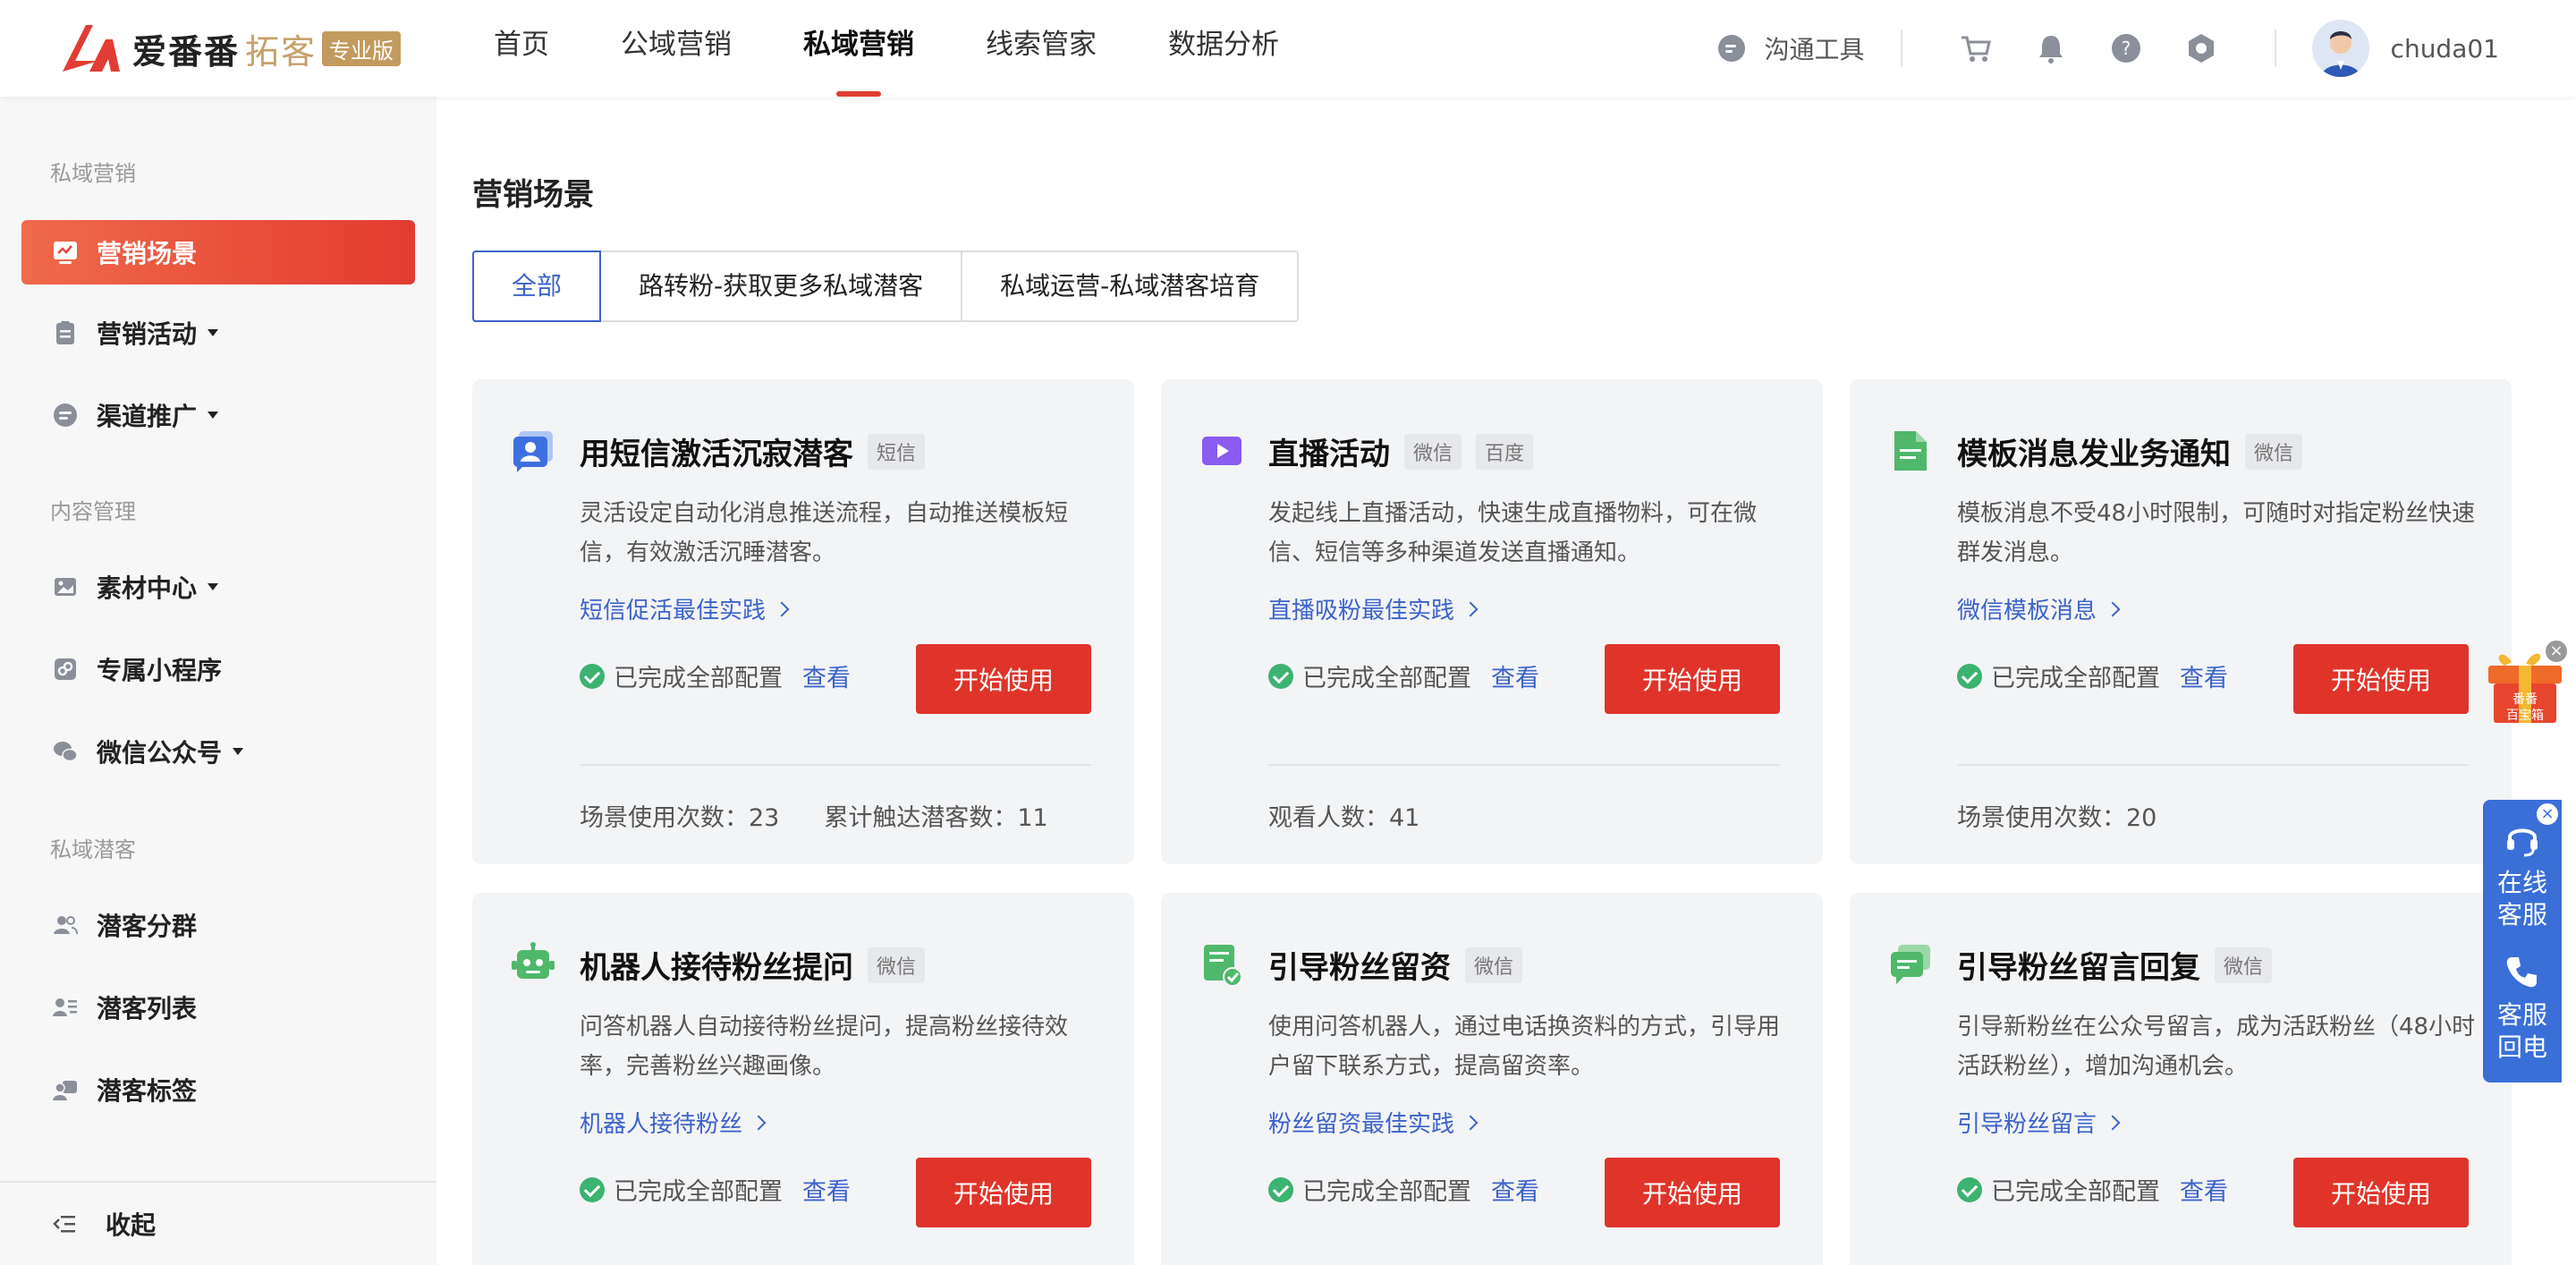 Image resolution: width=2576 pixels, height=1265 pixels. I want to click on card-description: 模板消息不受48小时限制，可随时对指定粉丝快速群发消息。, so click(2216, 533).